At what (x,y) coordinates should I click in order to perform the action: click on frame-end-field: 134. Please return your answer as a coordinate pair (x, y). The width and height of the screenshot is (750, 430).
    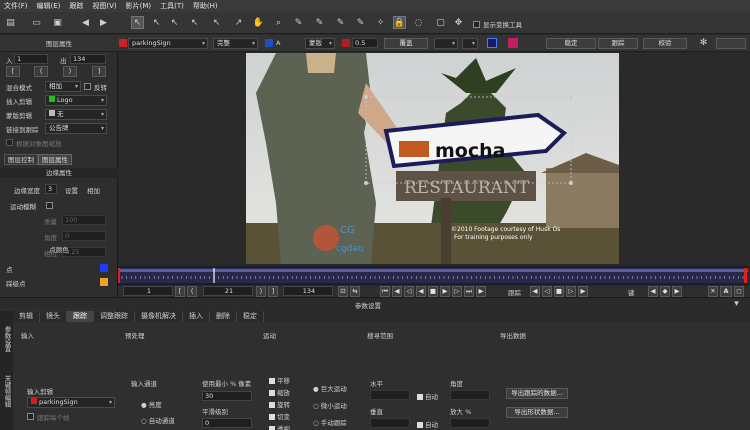
    Looking at the image, I should click on (308, 291).